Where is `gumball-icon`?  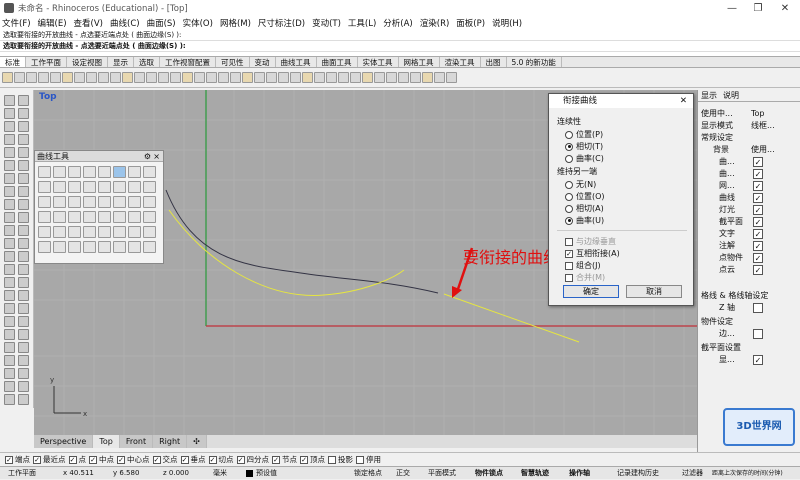
gumball-icon is located at coordinates (415, 77).